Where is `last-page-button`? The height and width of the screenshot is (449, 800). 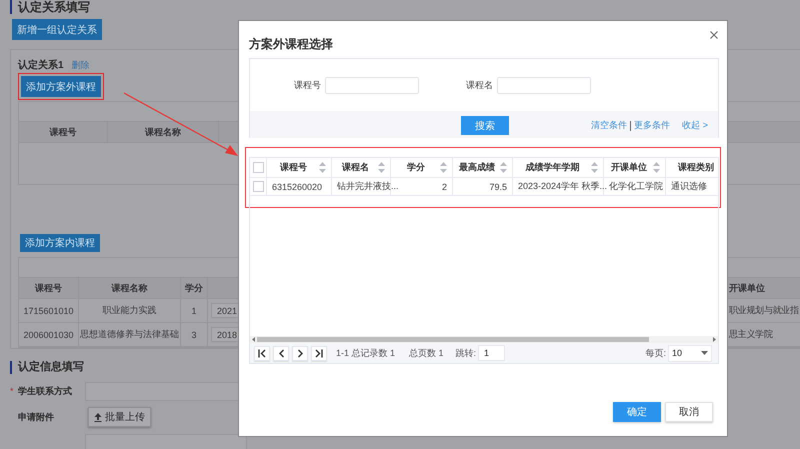
last-page-button is located at coordinates (319, 353).